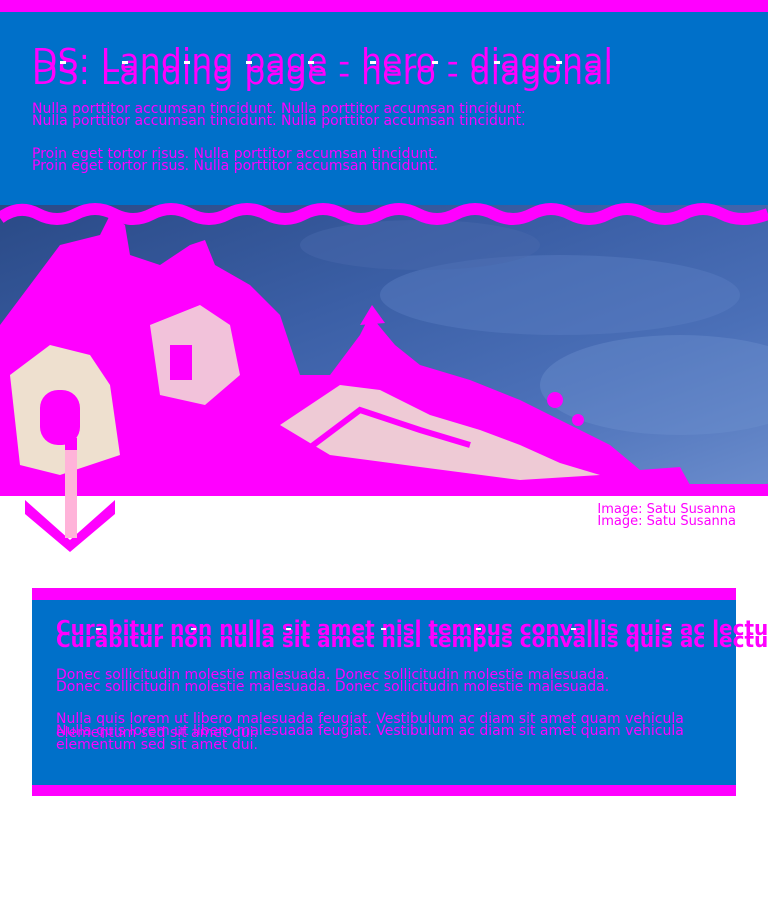  I want to click on image-credit: Image: Satu Susanna Image: Satu Susanna, so click(666, 515).